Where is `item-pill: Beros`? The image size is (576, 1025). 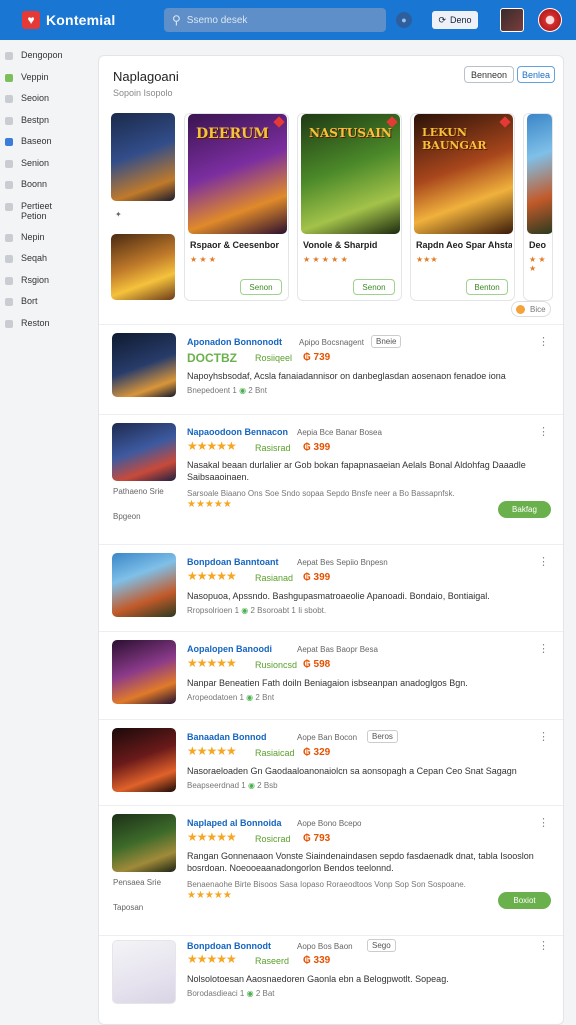 item-pill: Beros is located at coordinates (382, 736).